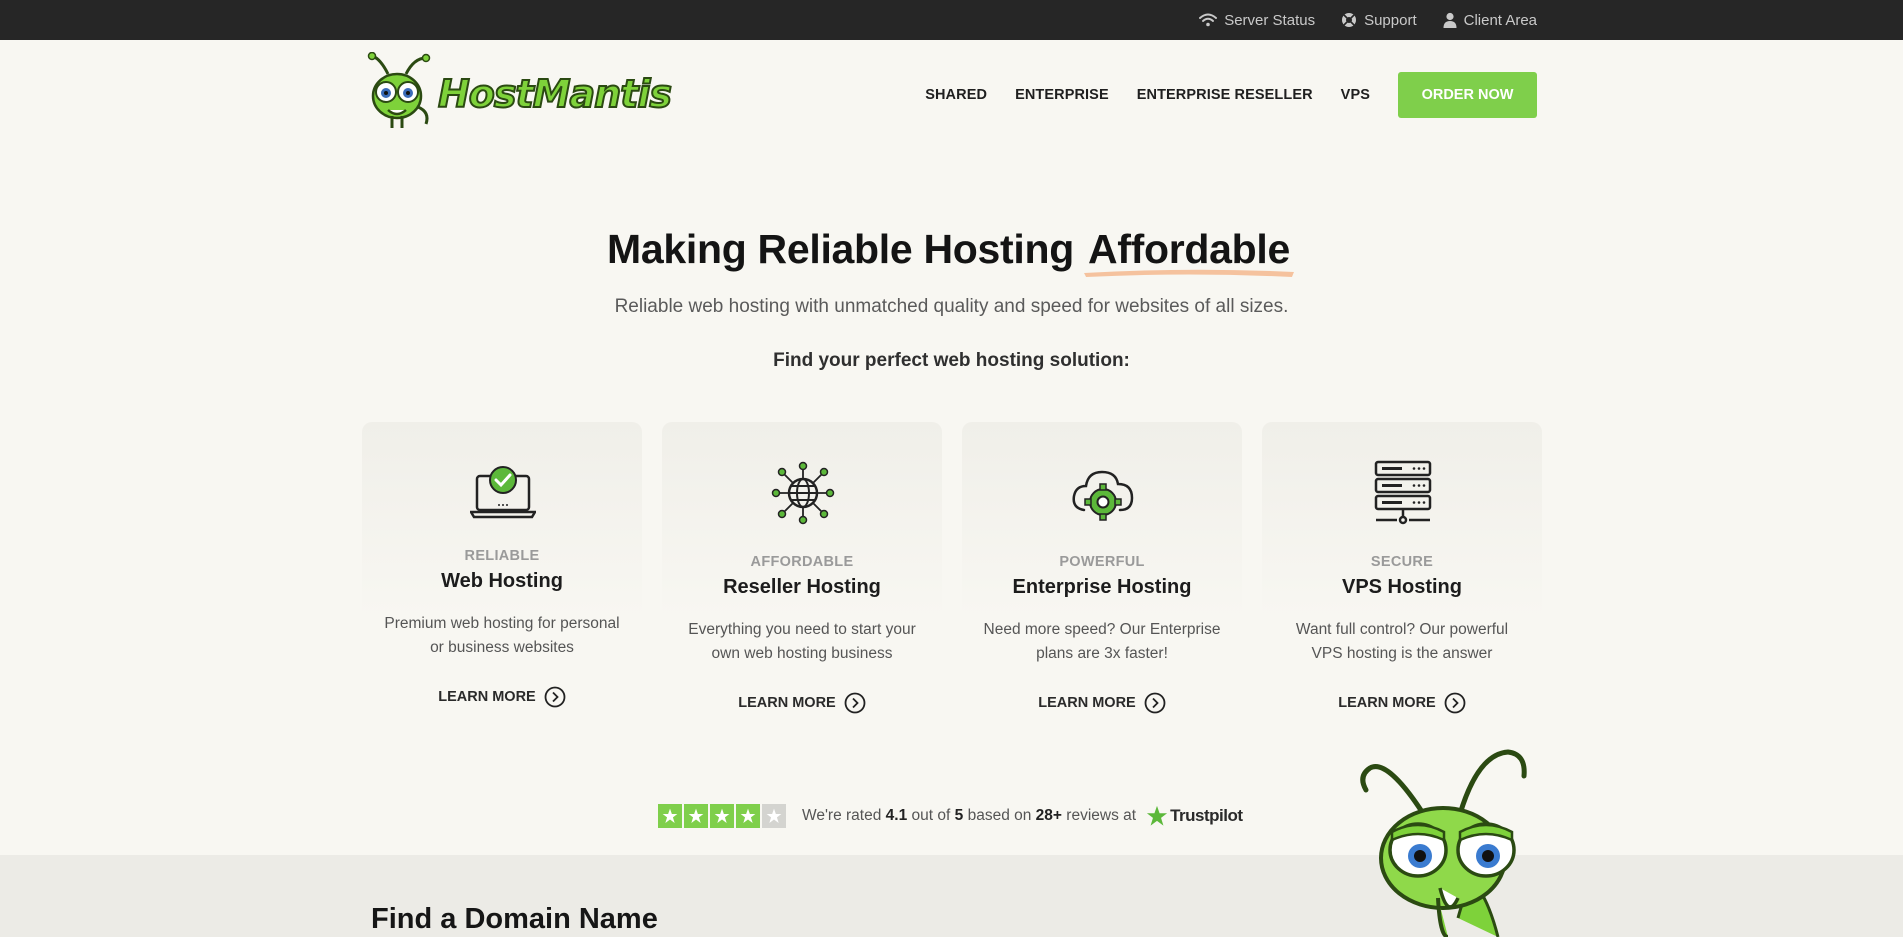 Image resolution: width=1903 pixels, height=937 pixels. I want to click on trustpilot-logo: Trustpilot, so click(1194, 816).